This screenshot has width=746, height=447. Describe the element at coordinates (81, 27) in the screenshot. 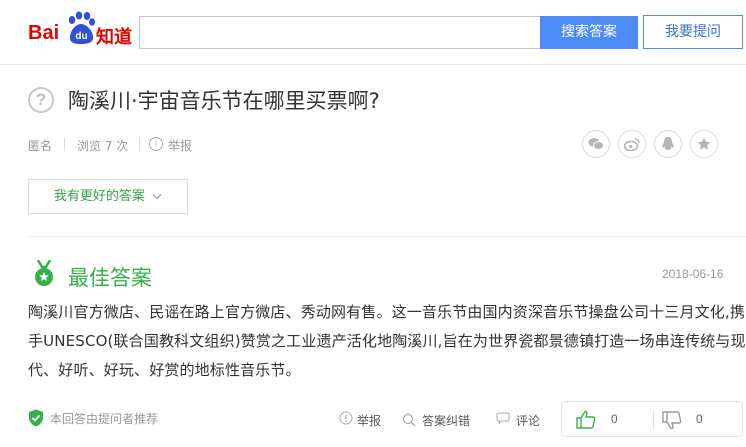

I see `paw-icon: du` at that location.